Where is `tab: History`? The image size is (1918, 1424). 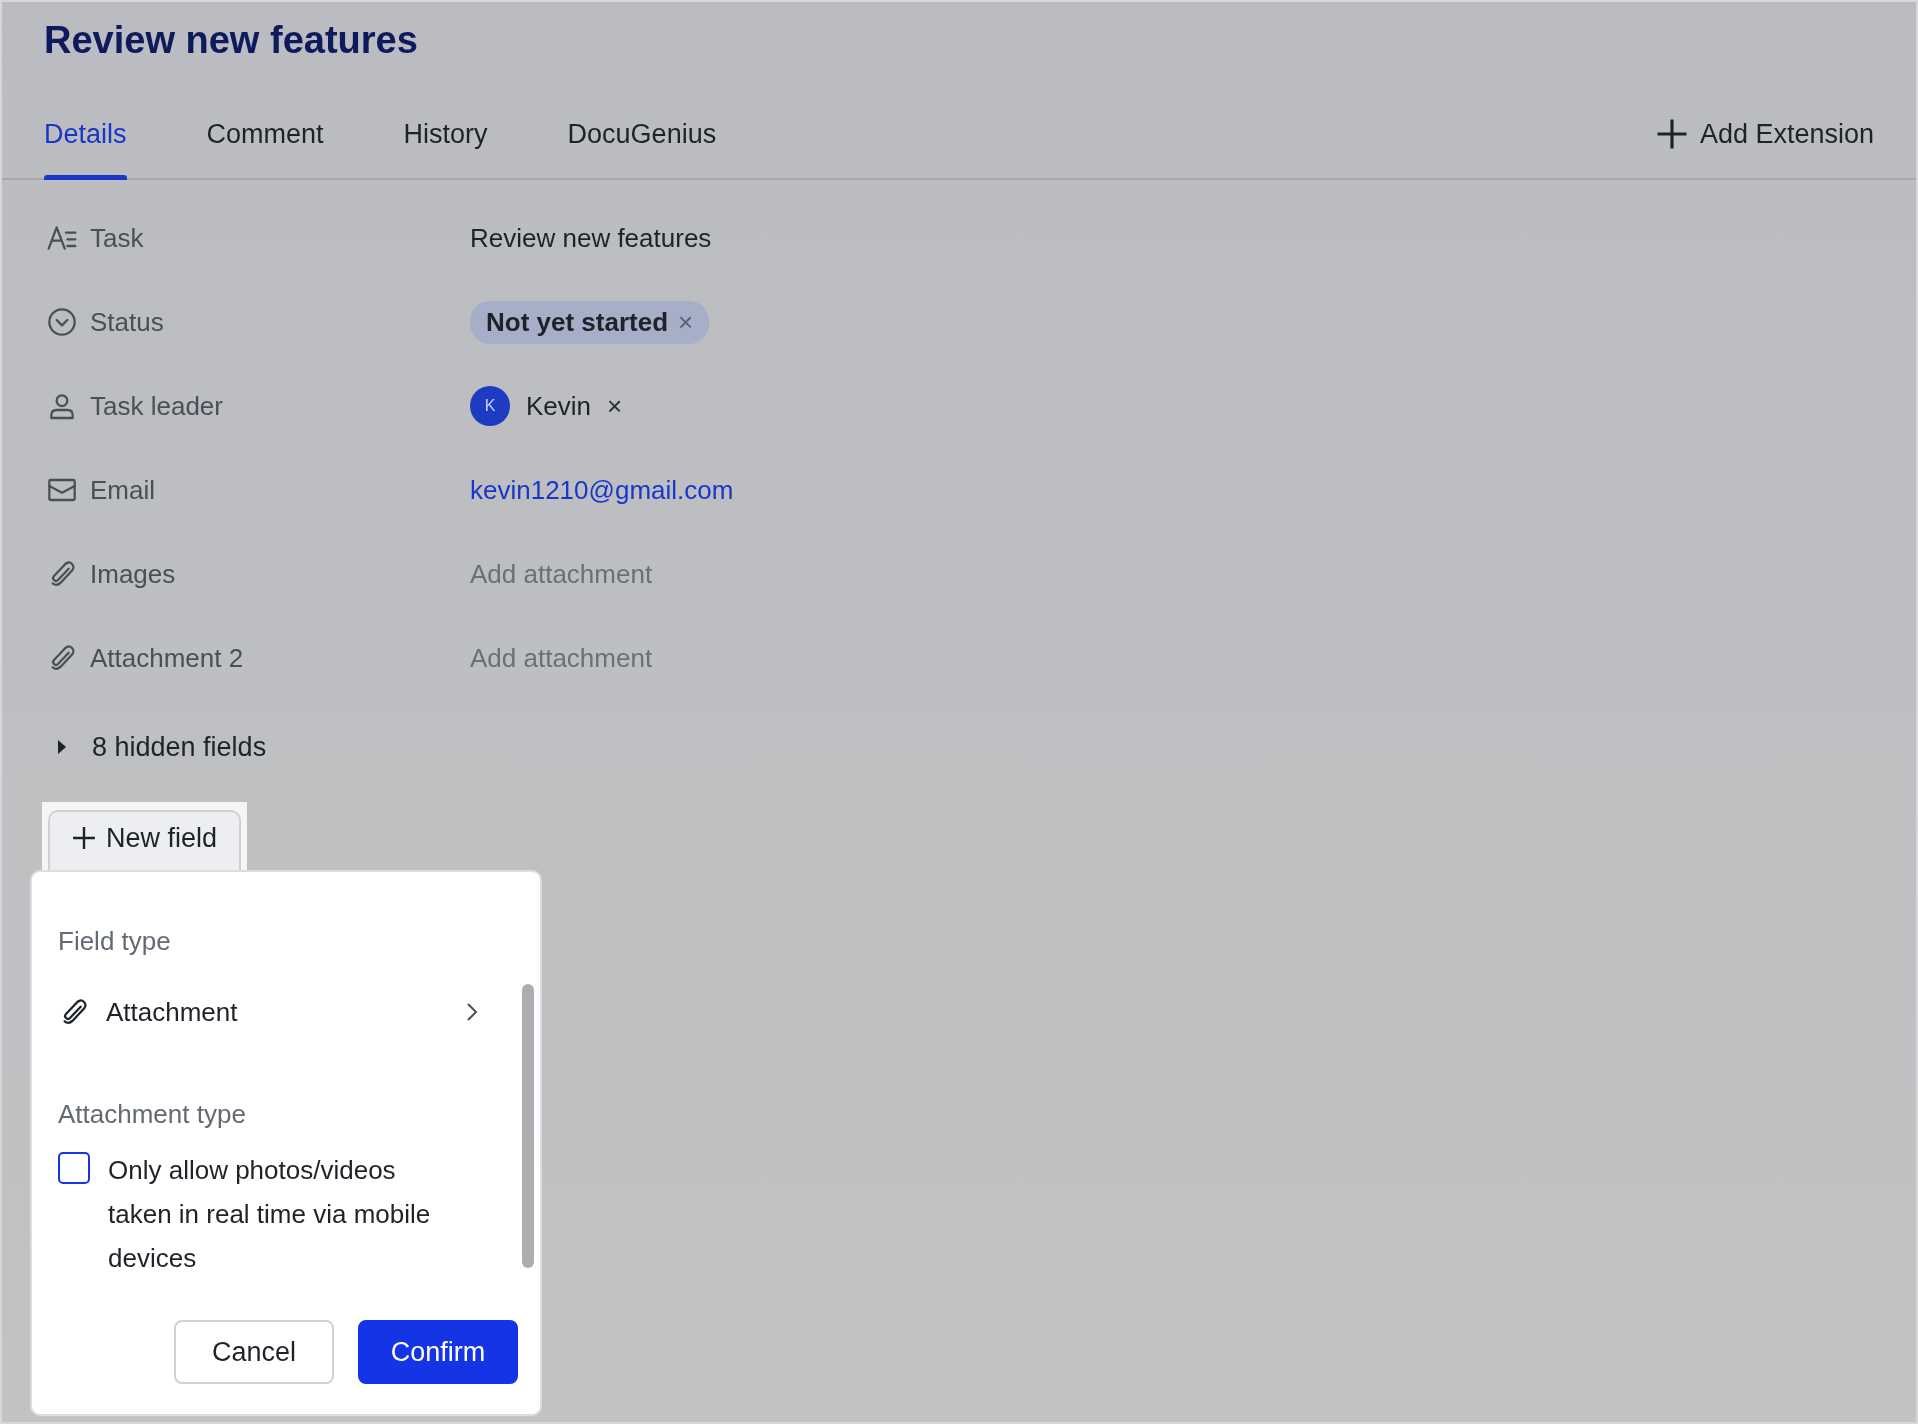
tab: History is located at coordinates (445, 146).